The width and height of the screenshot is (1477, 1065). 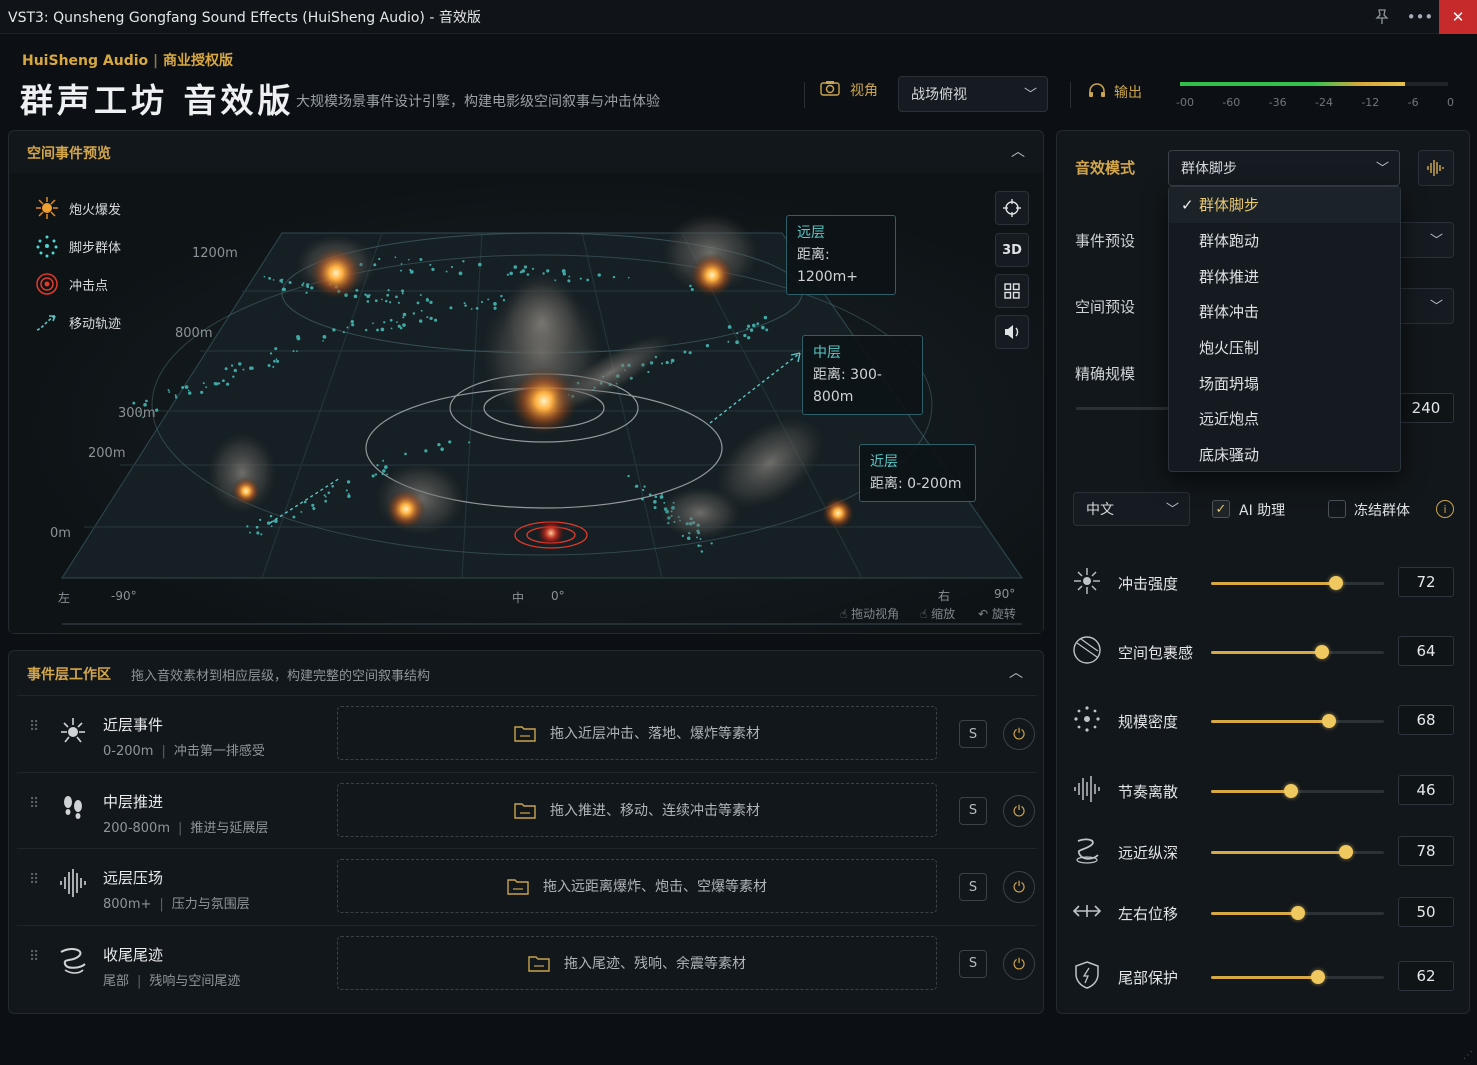 I want to click on view-select-value: 战场俯视, so click(x=939, y=95).